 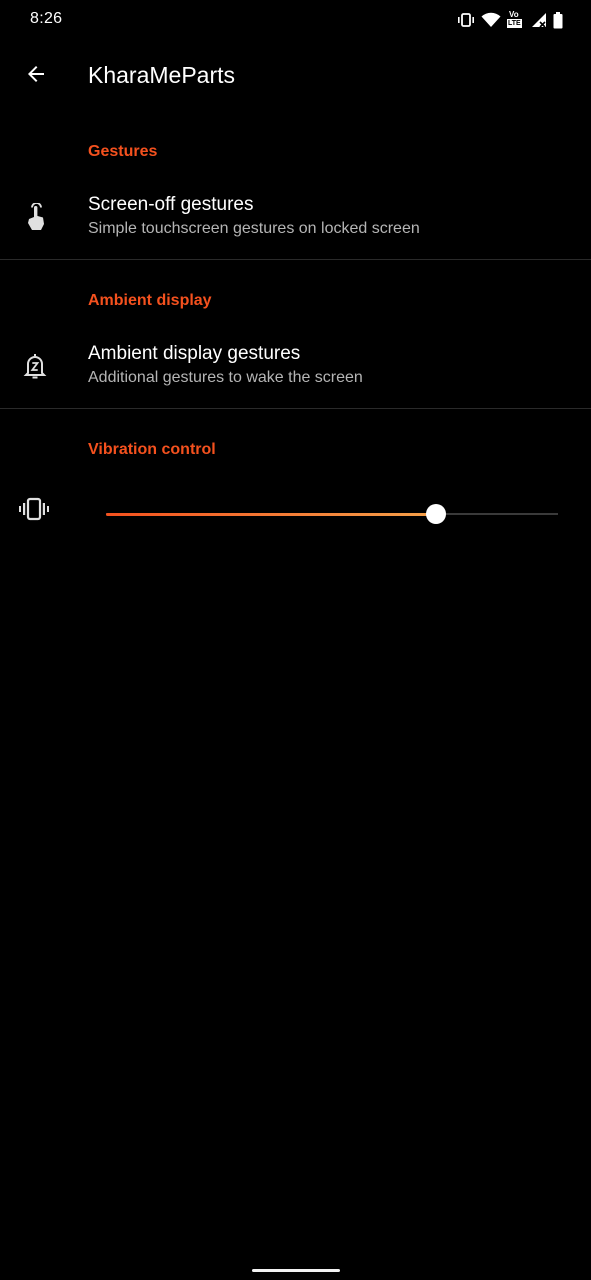 I want to click on arrow-back-icon, so click(x=36, y=76).